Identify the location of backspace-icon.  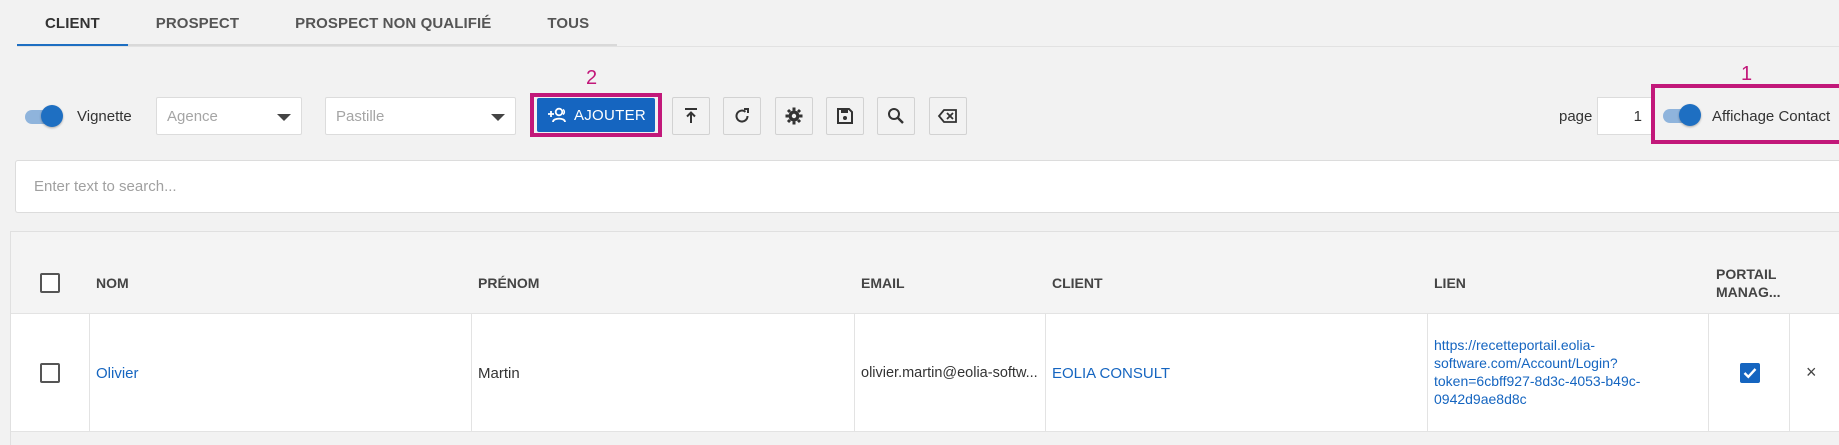
(947, 116).